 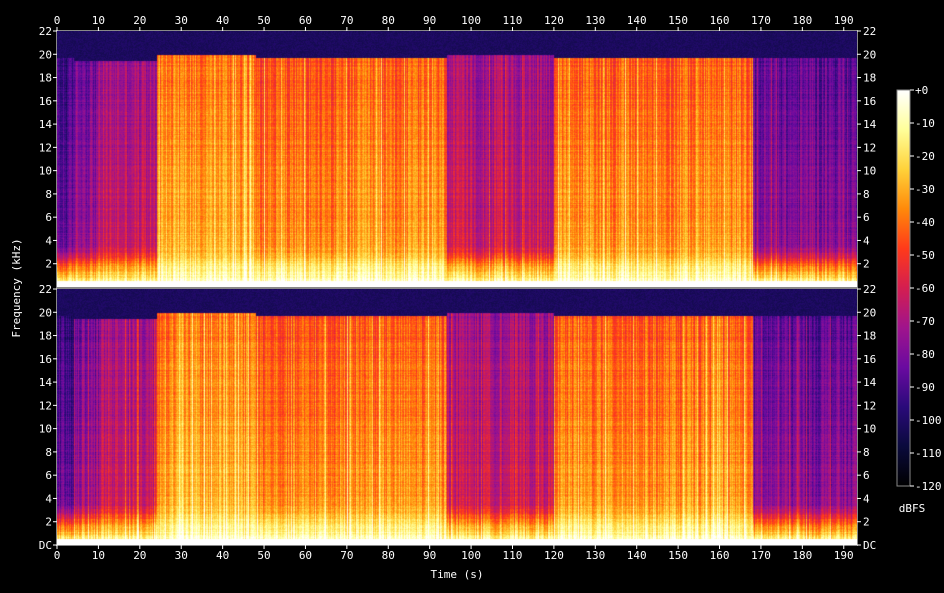 I want to click on x-tick-top-label: 90, so click(x=429, y=20).